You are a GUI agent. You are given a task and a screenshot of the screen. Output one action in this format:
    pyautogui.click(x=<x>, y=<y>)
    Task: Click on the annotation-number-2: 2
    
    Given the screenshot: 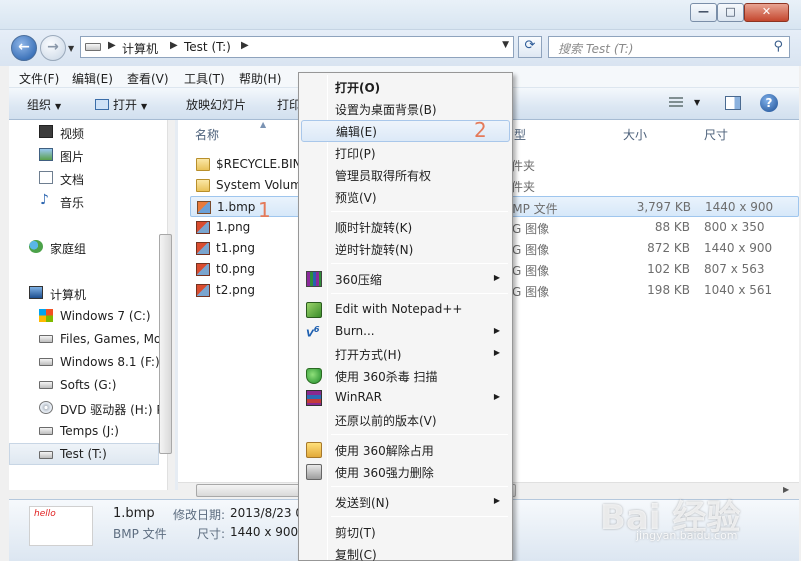 What is the action you would take?
    pyautogui.click(x=480, y=130)
    